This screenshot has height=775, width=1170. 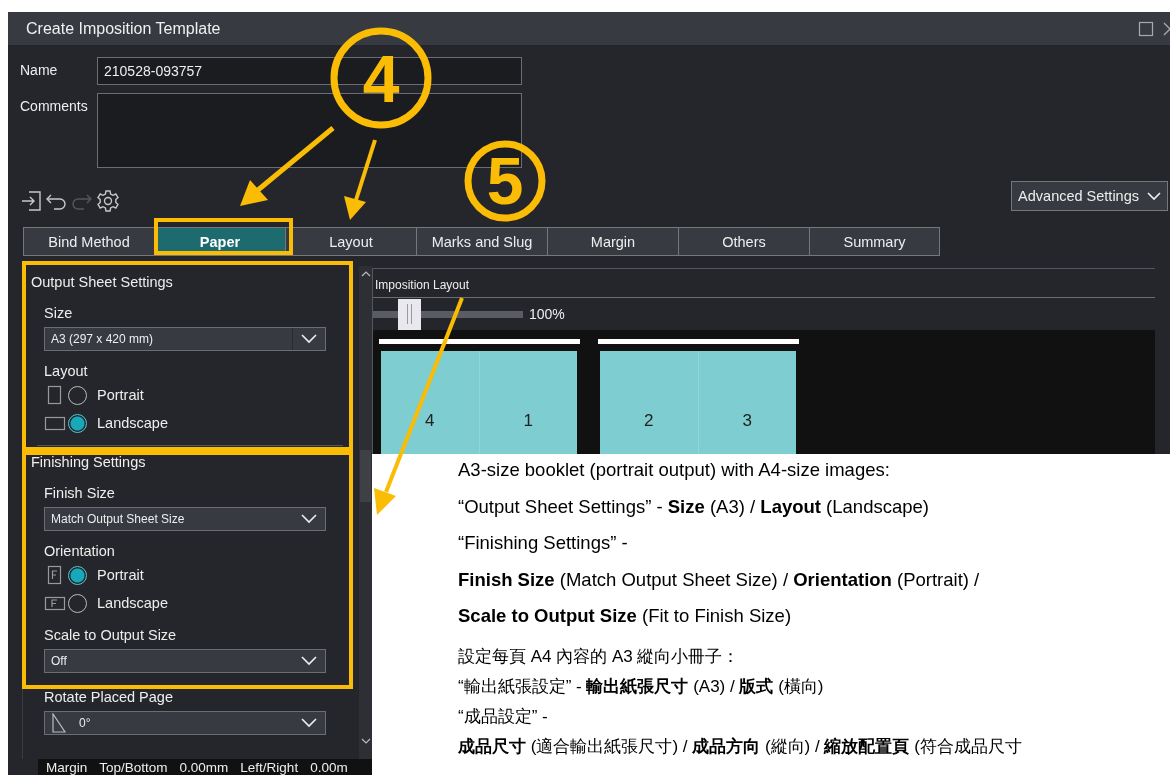 I want to click on field-label: Orientation, so click(x=80, y=551).